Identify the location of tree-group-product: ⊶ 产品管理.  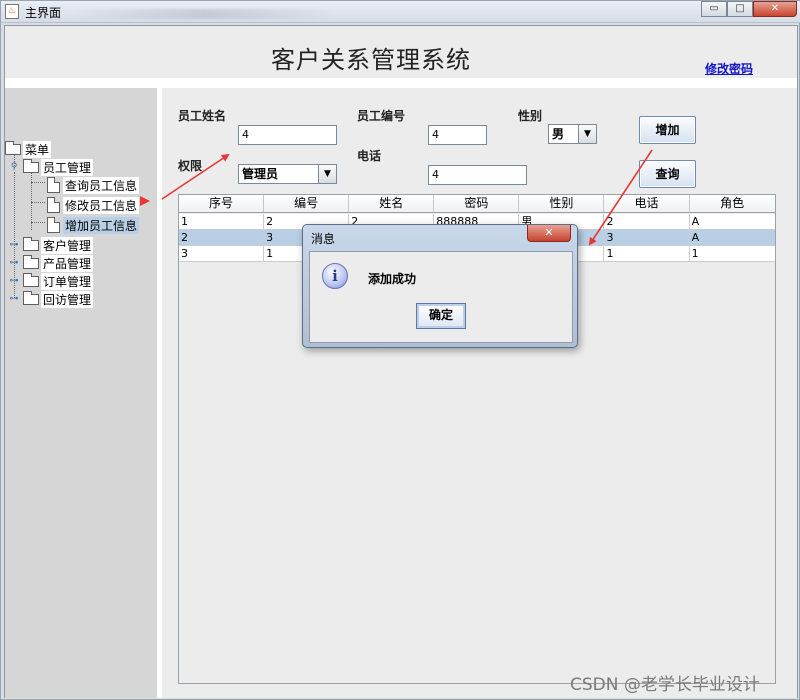
(51, 263).